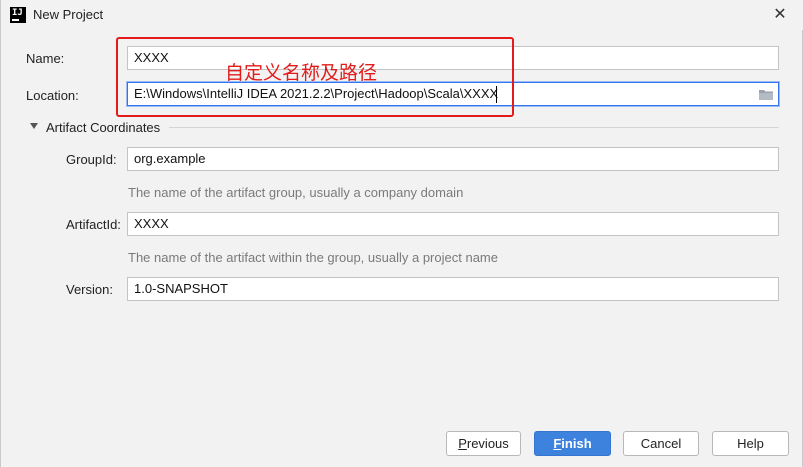 This screenshot has height=467, width=803. Describe the element at coordinates (766, 94) in the screenshot. I see `folder-icon` at that location.